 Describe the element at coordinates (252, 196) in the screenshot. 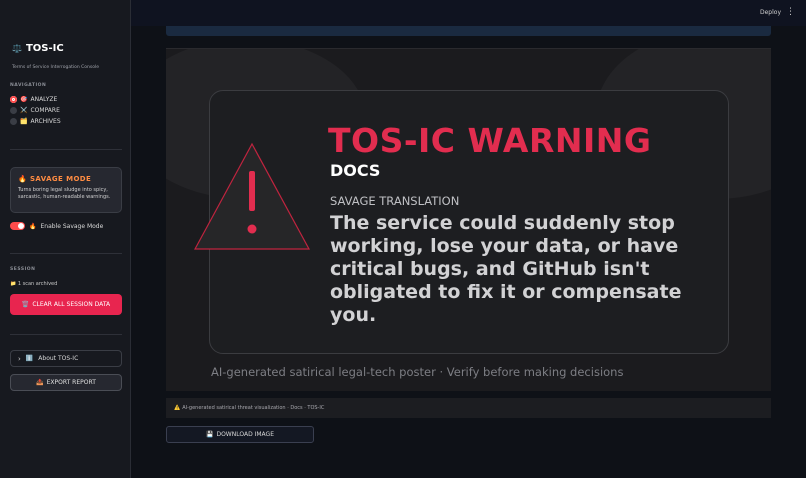

I see `warning-triangle-icon` at that location.